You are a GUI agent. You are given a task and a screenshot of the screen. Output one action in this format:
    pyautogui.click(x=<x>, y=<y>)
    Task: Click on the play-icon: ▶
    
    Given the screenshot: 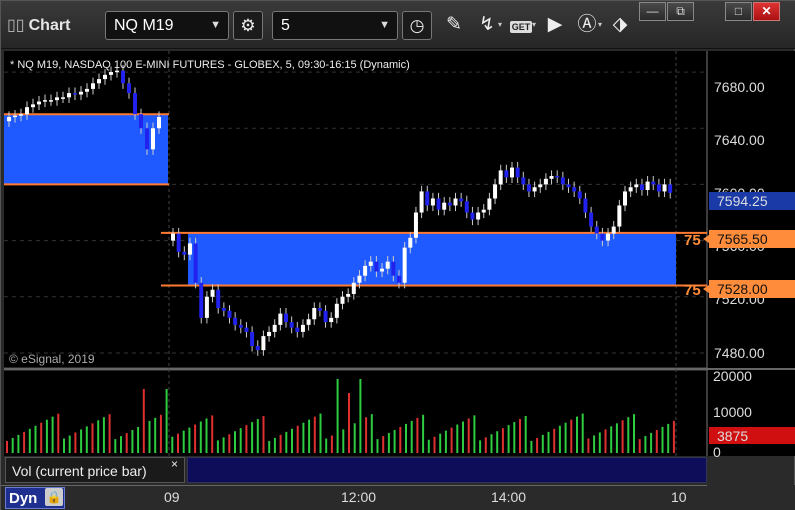 What is the action you would take?
    pyautogui.click(x=555, y=25)
    